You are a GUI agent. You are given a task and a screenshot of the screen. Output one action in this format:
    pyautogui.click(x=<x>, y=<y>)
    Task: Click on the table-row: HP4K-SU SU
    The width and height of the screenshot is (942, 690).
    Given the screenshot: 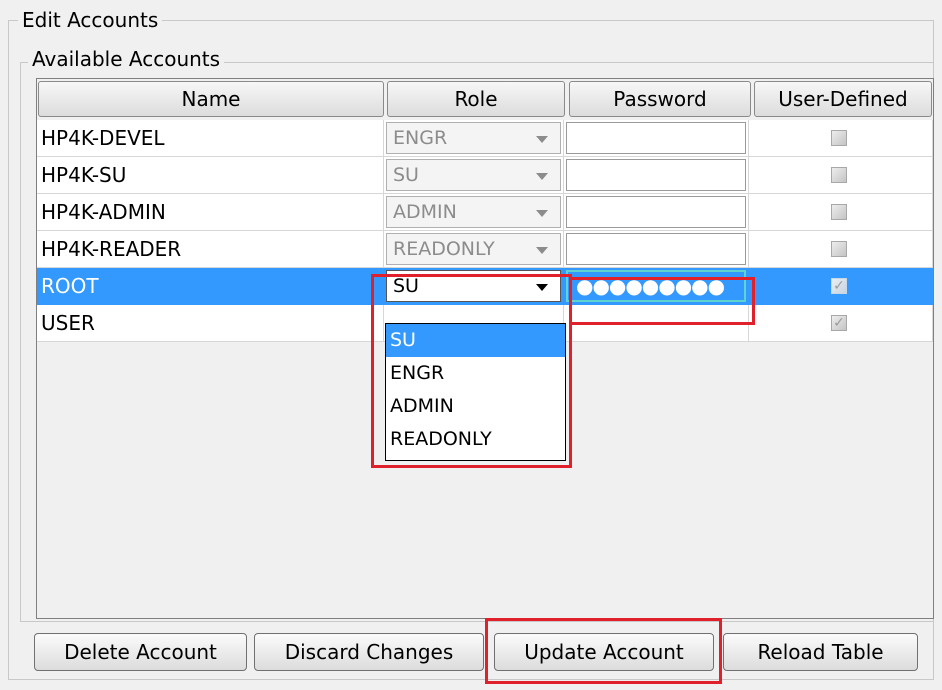 What is the action you would take?
    pyautogui.click(x=485, y=175)
    